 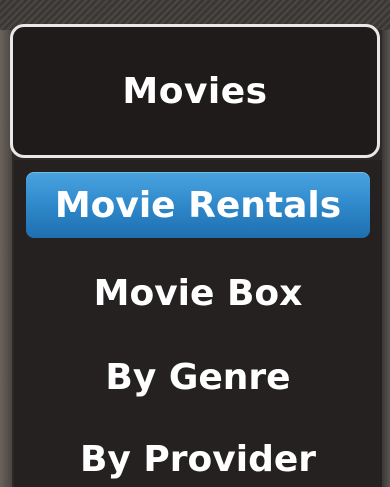 I want to click on menu-item-label: By Provider, so click(x=198, y=459).